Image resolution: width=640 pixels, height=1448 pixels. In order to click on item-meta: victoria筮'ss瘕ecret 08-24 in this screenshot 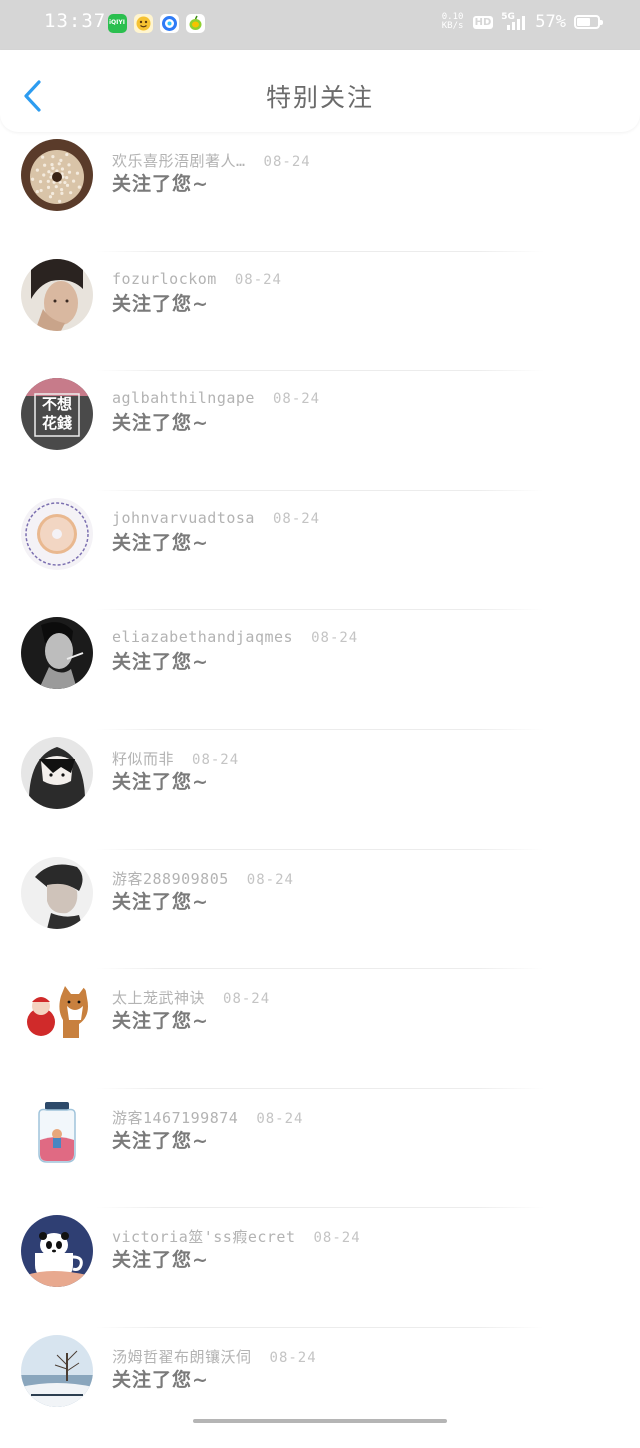, I will do `click(236, 1236)`.